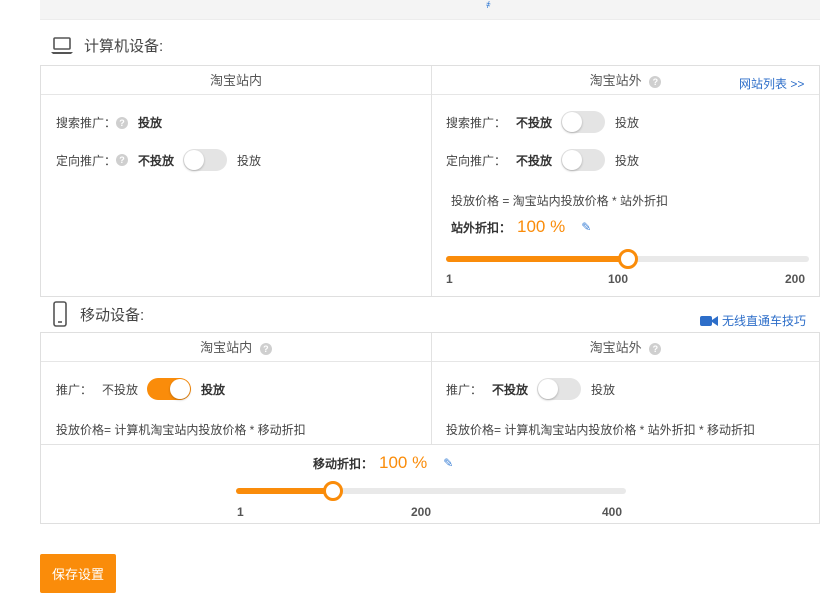 This screenshot has width=831, height=610. What do you see at coordinates (430, 10) in the screenshot?
I see `top-strip: ҂` at bounding box center [430, 10].